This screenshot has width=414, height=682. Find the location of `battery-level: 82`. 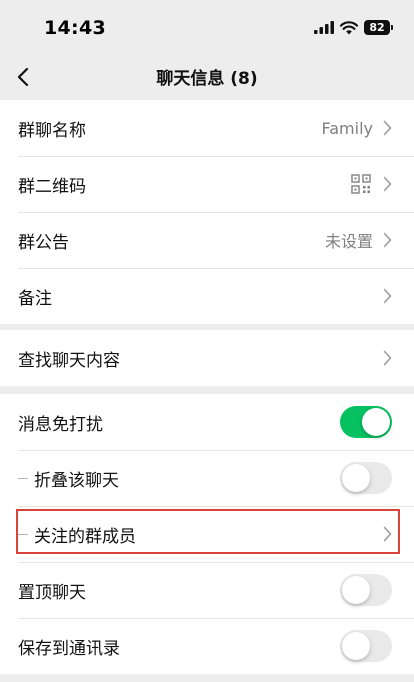

battery-level: 82 is located at coordinates (377, 27).